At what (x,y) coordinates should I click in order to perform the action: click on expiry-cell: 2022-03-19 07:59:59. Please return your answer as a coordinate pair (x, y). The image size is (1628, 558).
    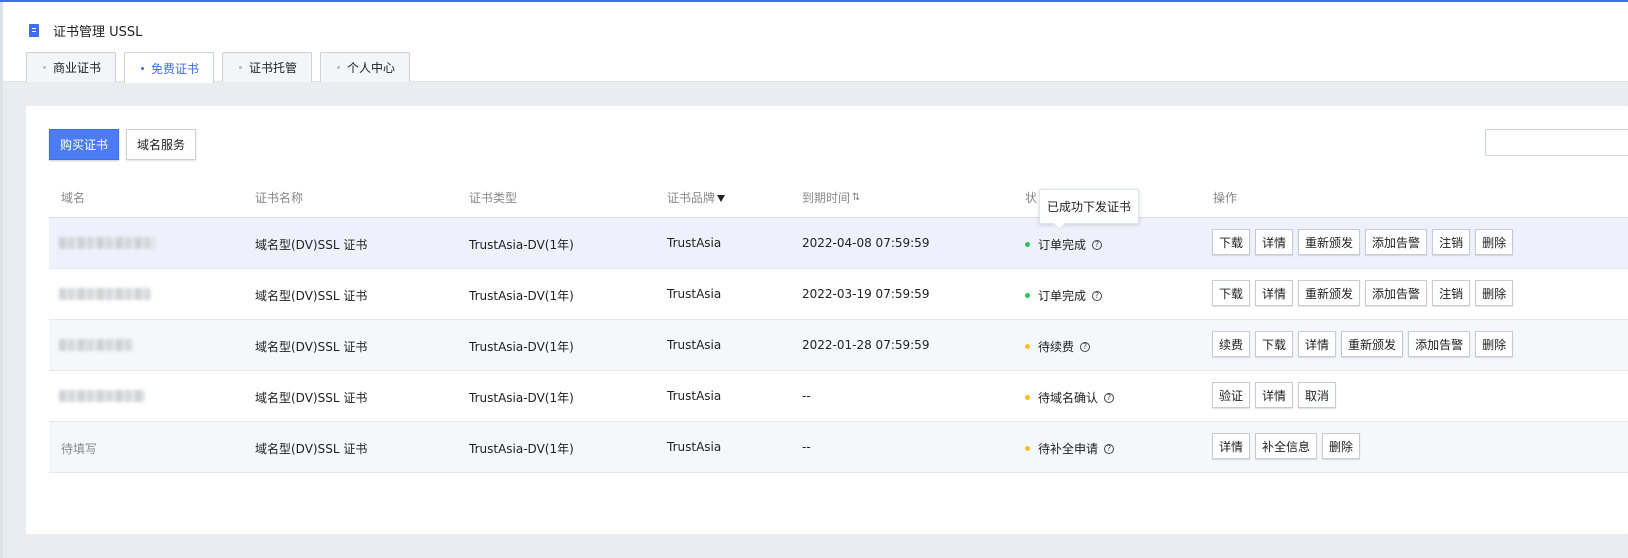
    Looking at the image, I should click on (866, 294).